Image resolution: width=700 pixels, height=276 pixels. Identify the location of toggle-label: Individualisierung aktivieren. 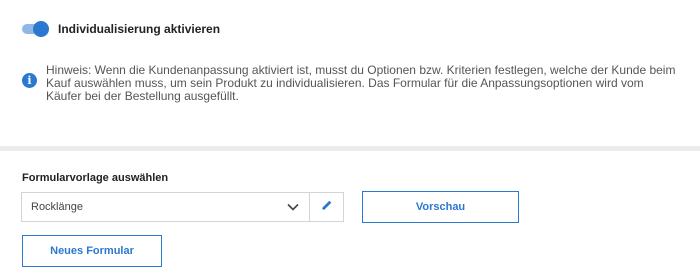
(139, 29).